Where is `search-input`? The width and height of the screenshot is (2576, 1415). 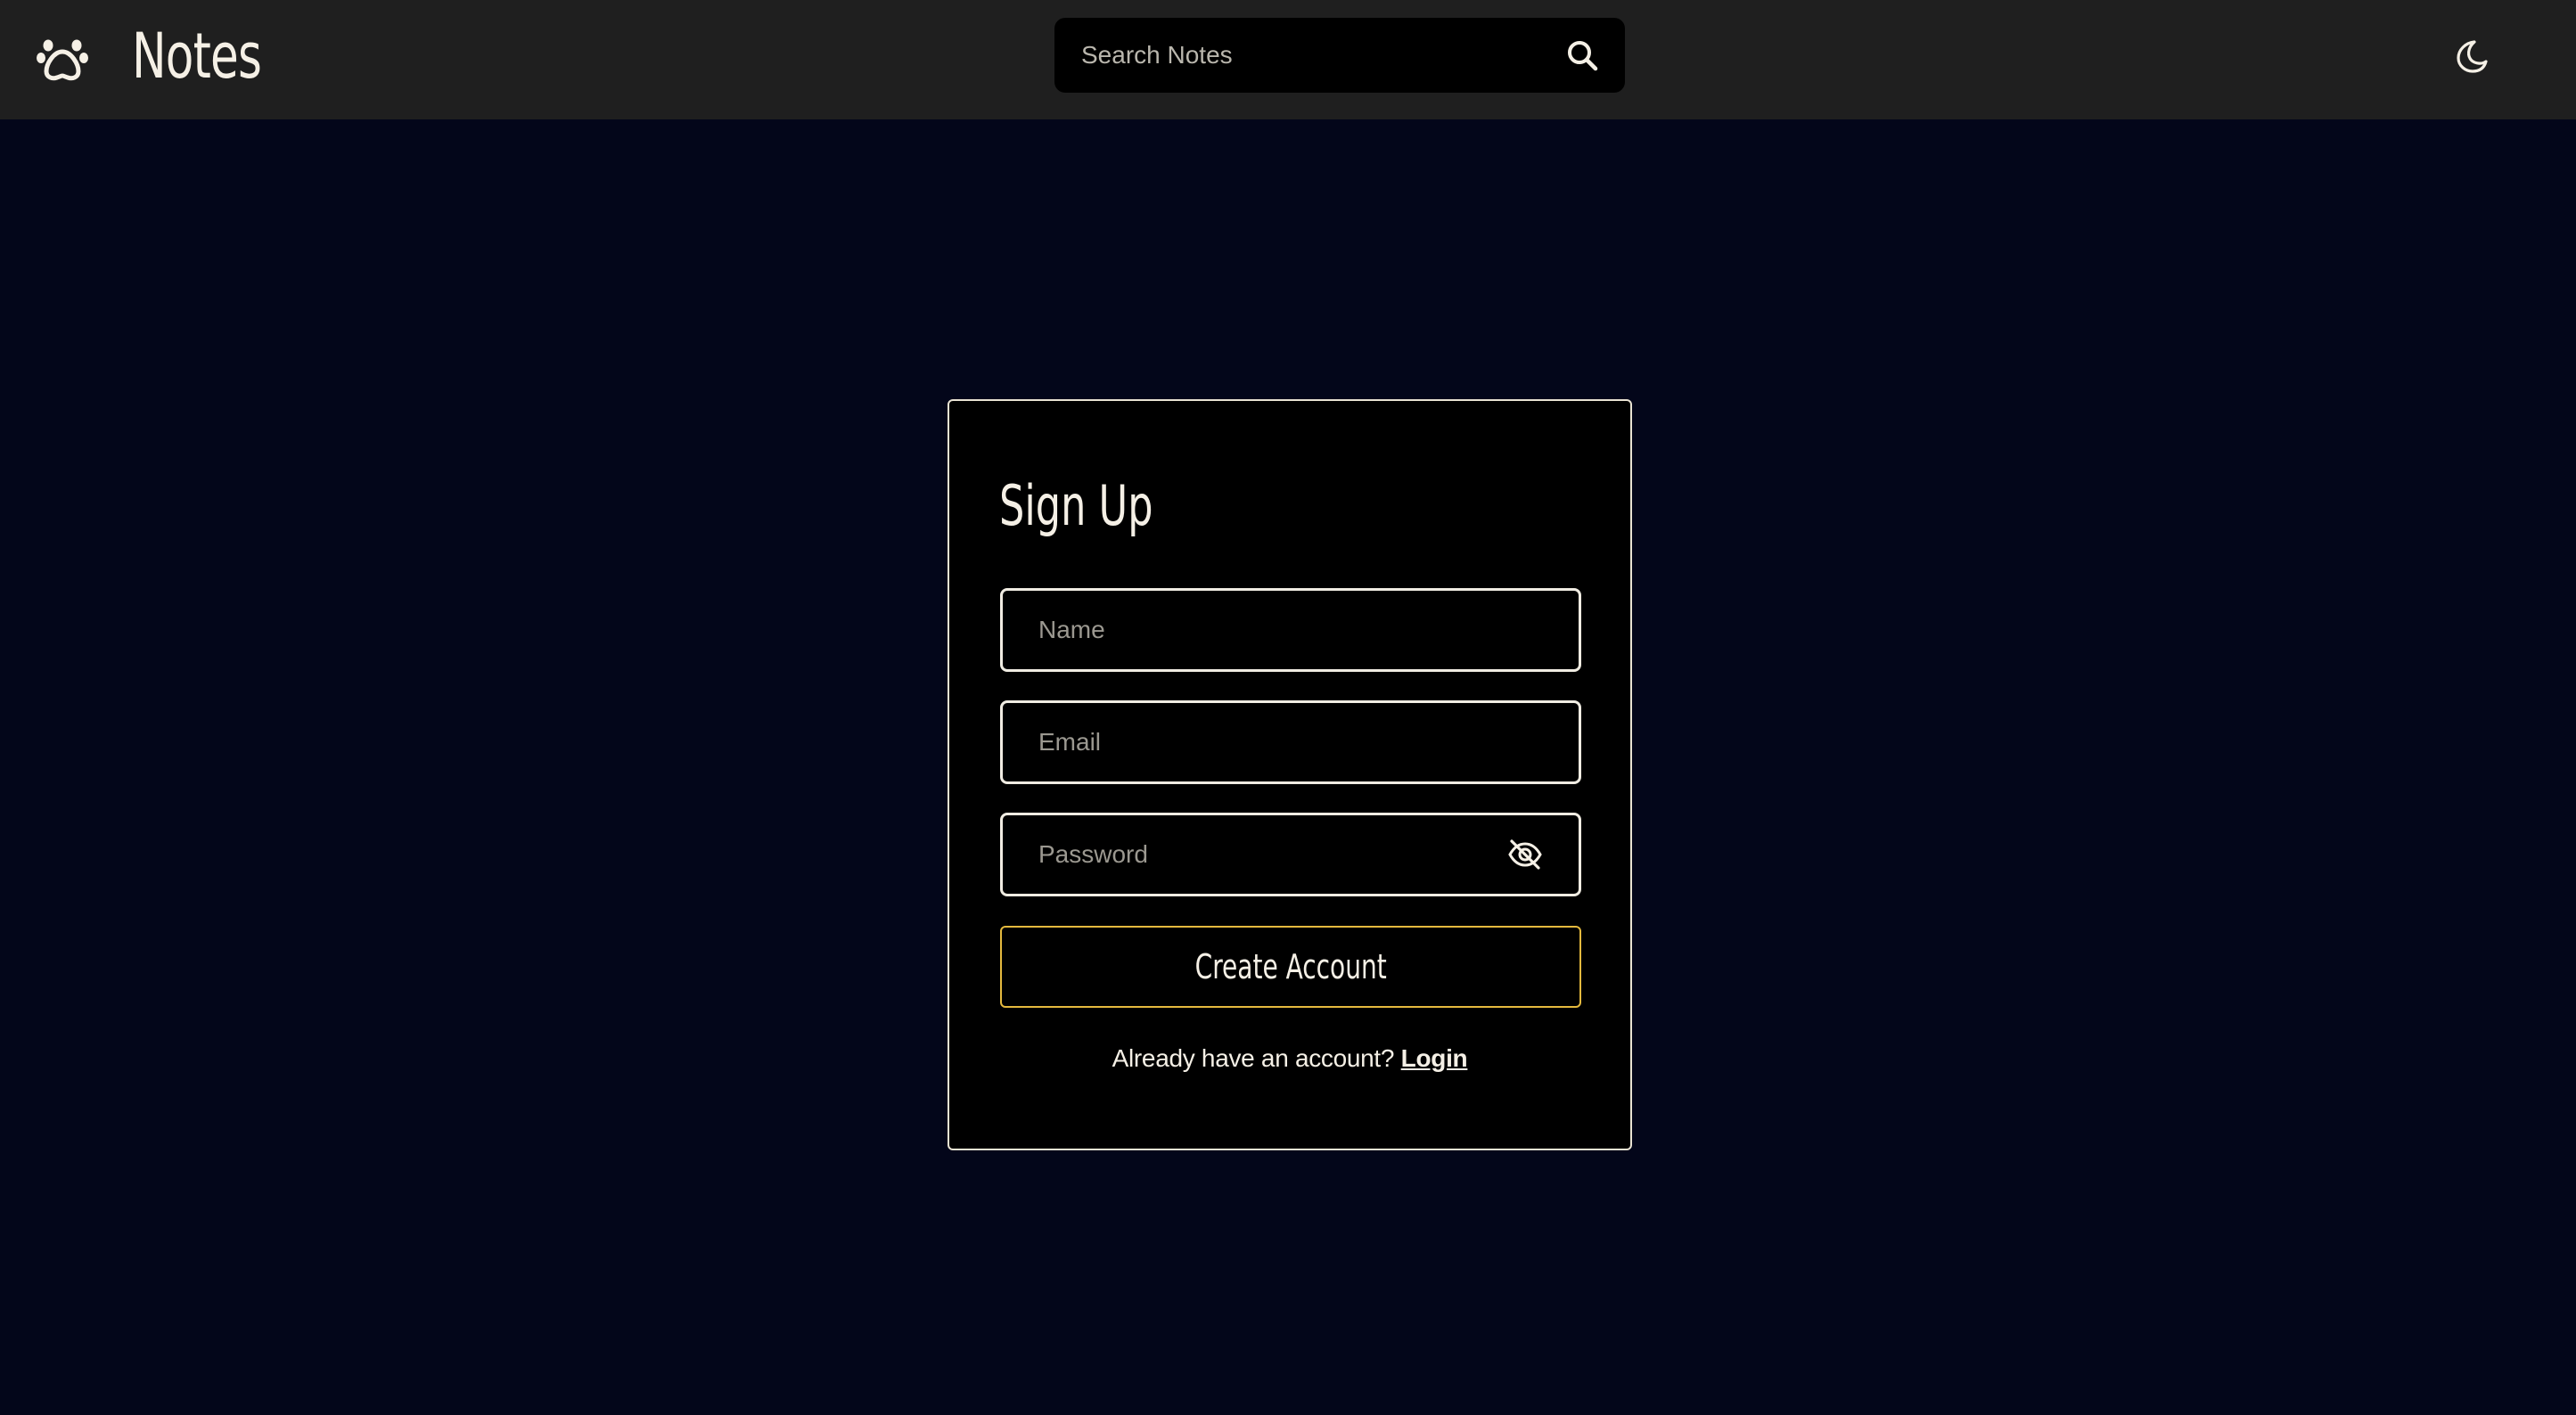
search-input is located at coordinates (1313, 56).